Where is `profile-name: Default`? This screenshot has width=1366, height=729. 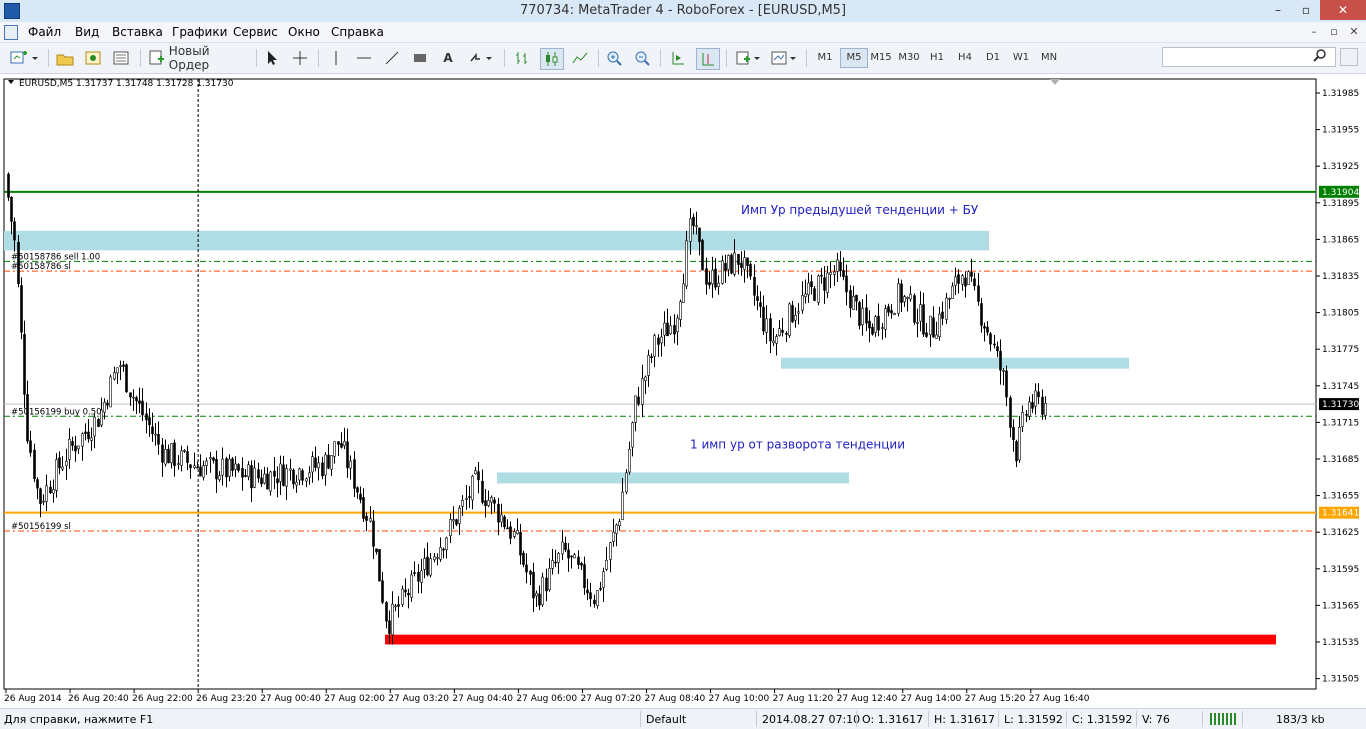 profile-name: Default is located at coordinates (666, 719).